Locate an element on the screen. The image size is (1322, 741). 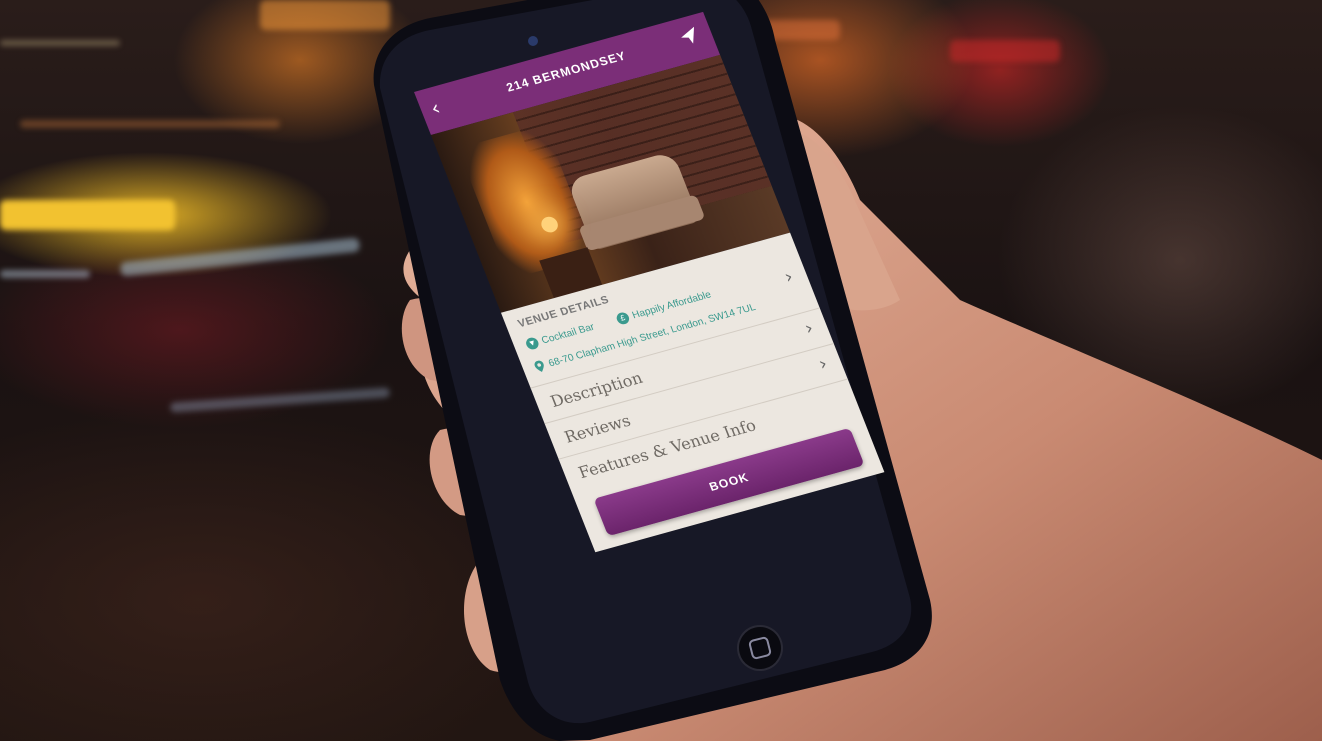
venue-type-label: Cocktail Bar is located at coordinates (567, 334).